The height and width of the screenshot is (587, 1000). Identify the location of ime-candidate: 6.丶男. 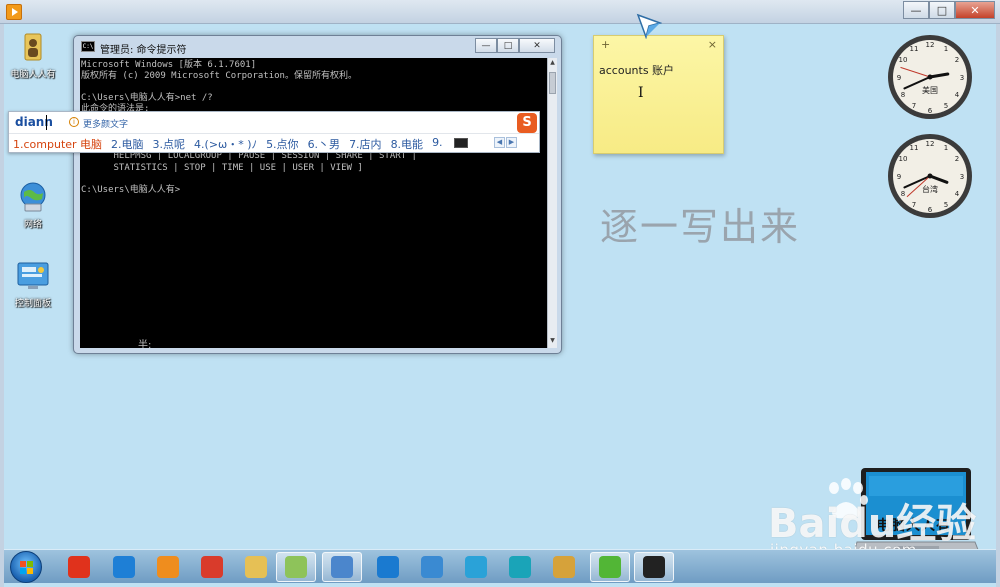
(324, 144).